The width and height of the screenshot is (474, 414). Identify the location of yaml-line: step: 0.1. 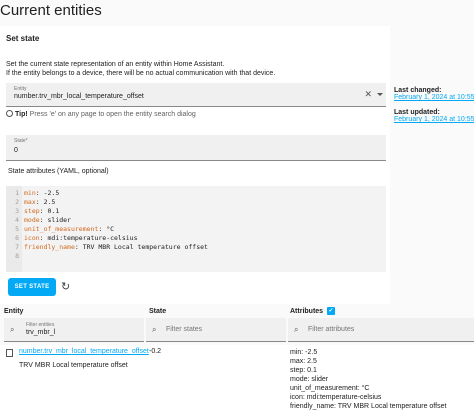
(116, 211).